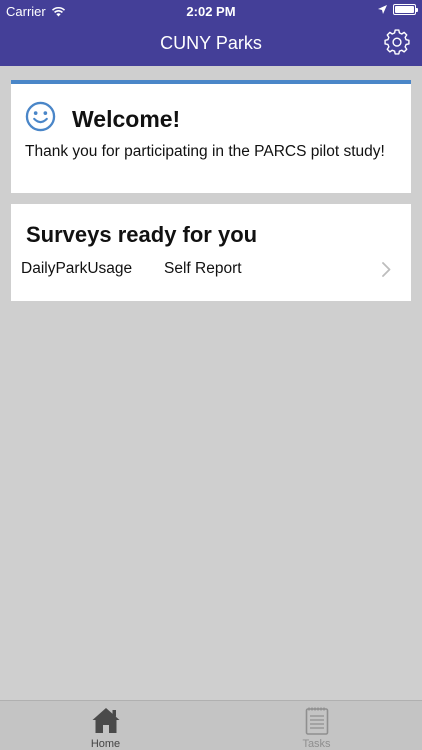  Describe the element at coordinates (40, 116) in the screenshot. I see `smiley-icon` at that location.